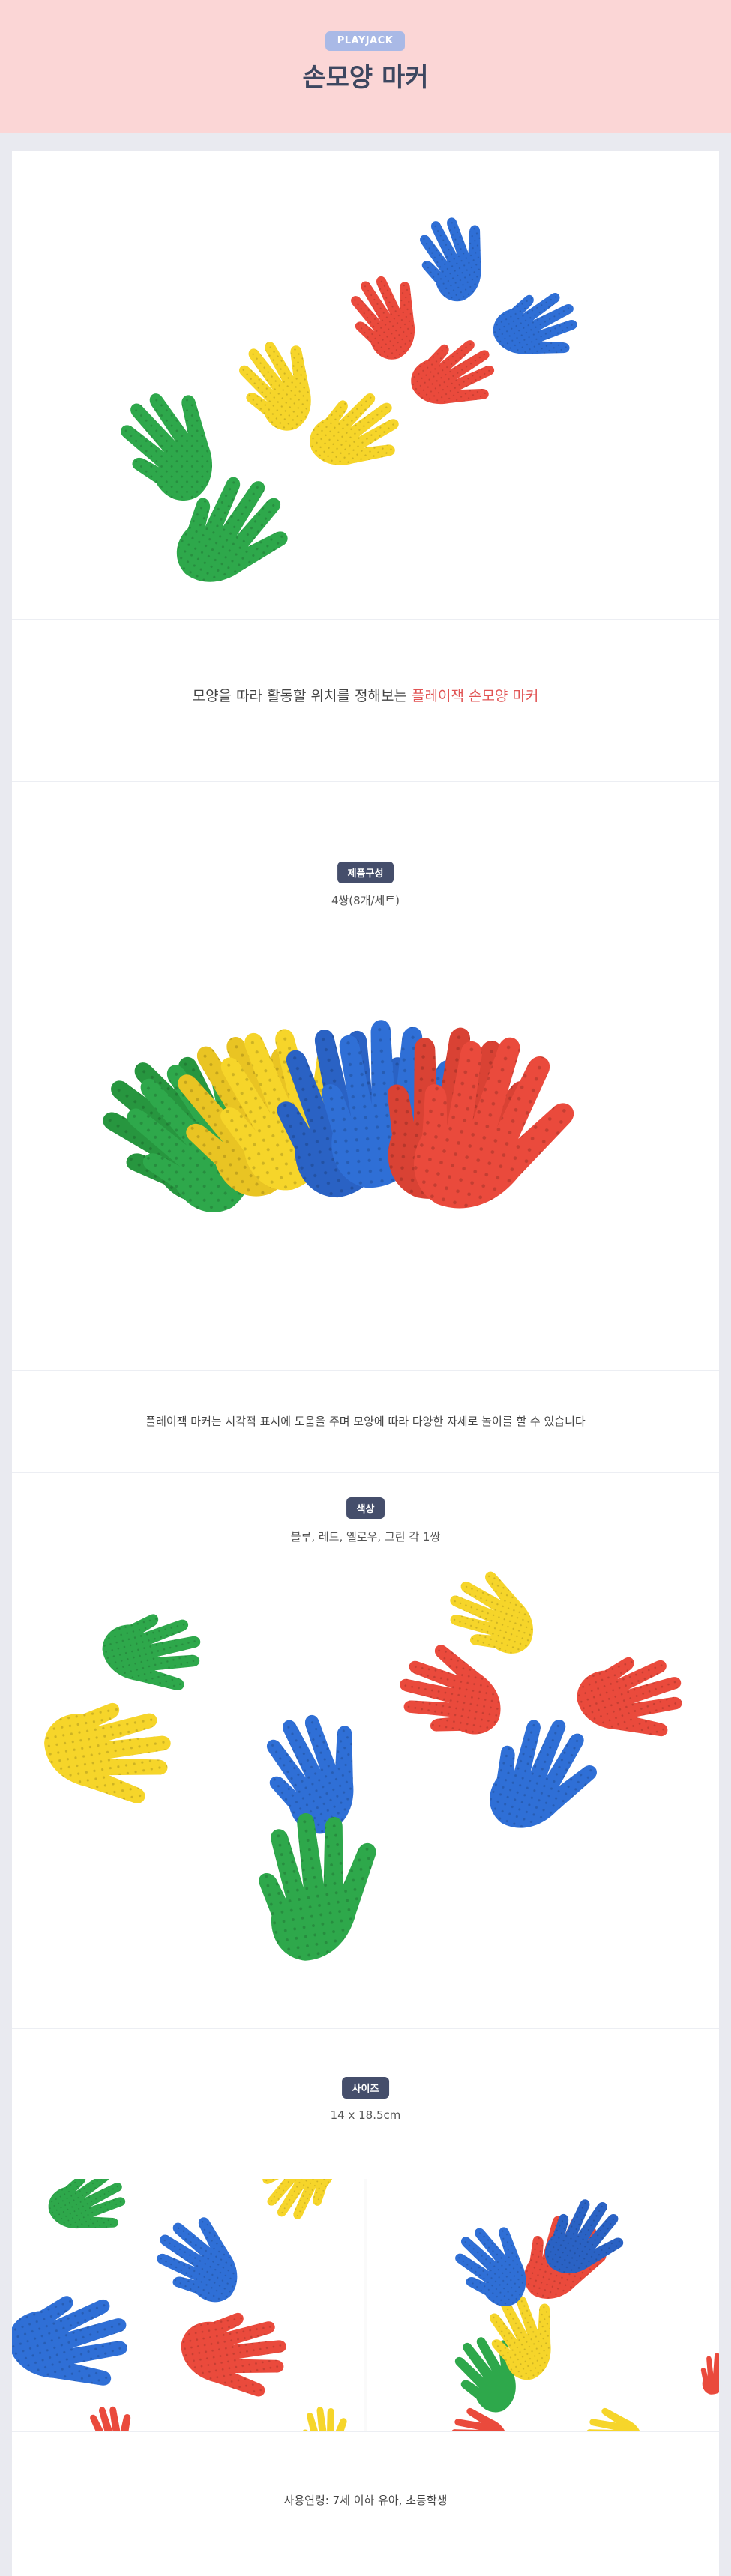 This screenshot has height=2576, width=731. What do you see at coordinates (365, 2115) in the screenshot?
I see `size-value: 14 x 18.5cm` at bounding box center [365, 2115].